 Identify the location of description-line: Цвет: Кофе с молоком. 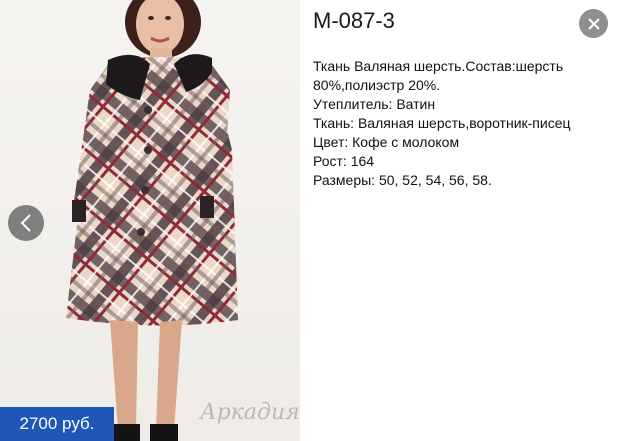
(386, 142).